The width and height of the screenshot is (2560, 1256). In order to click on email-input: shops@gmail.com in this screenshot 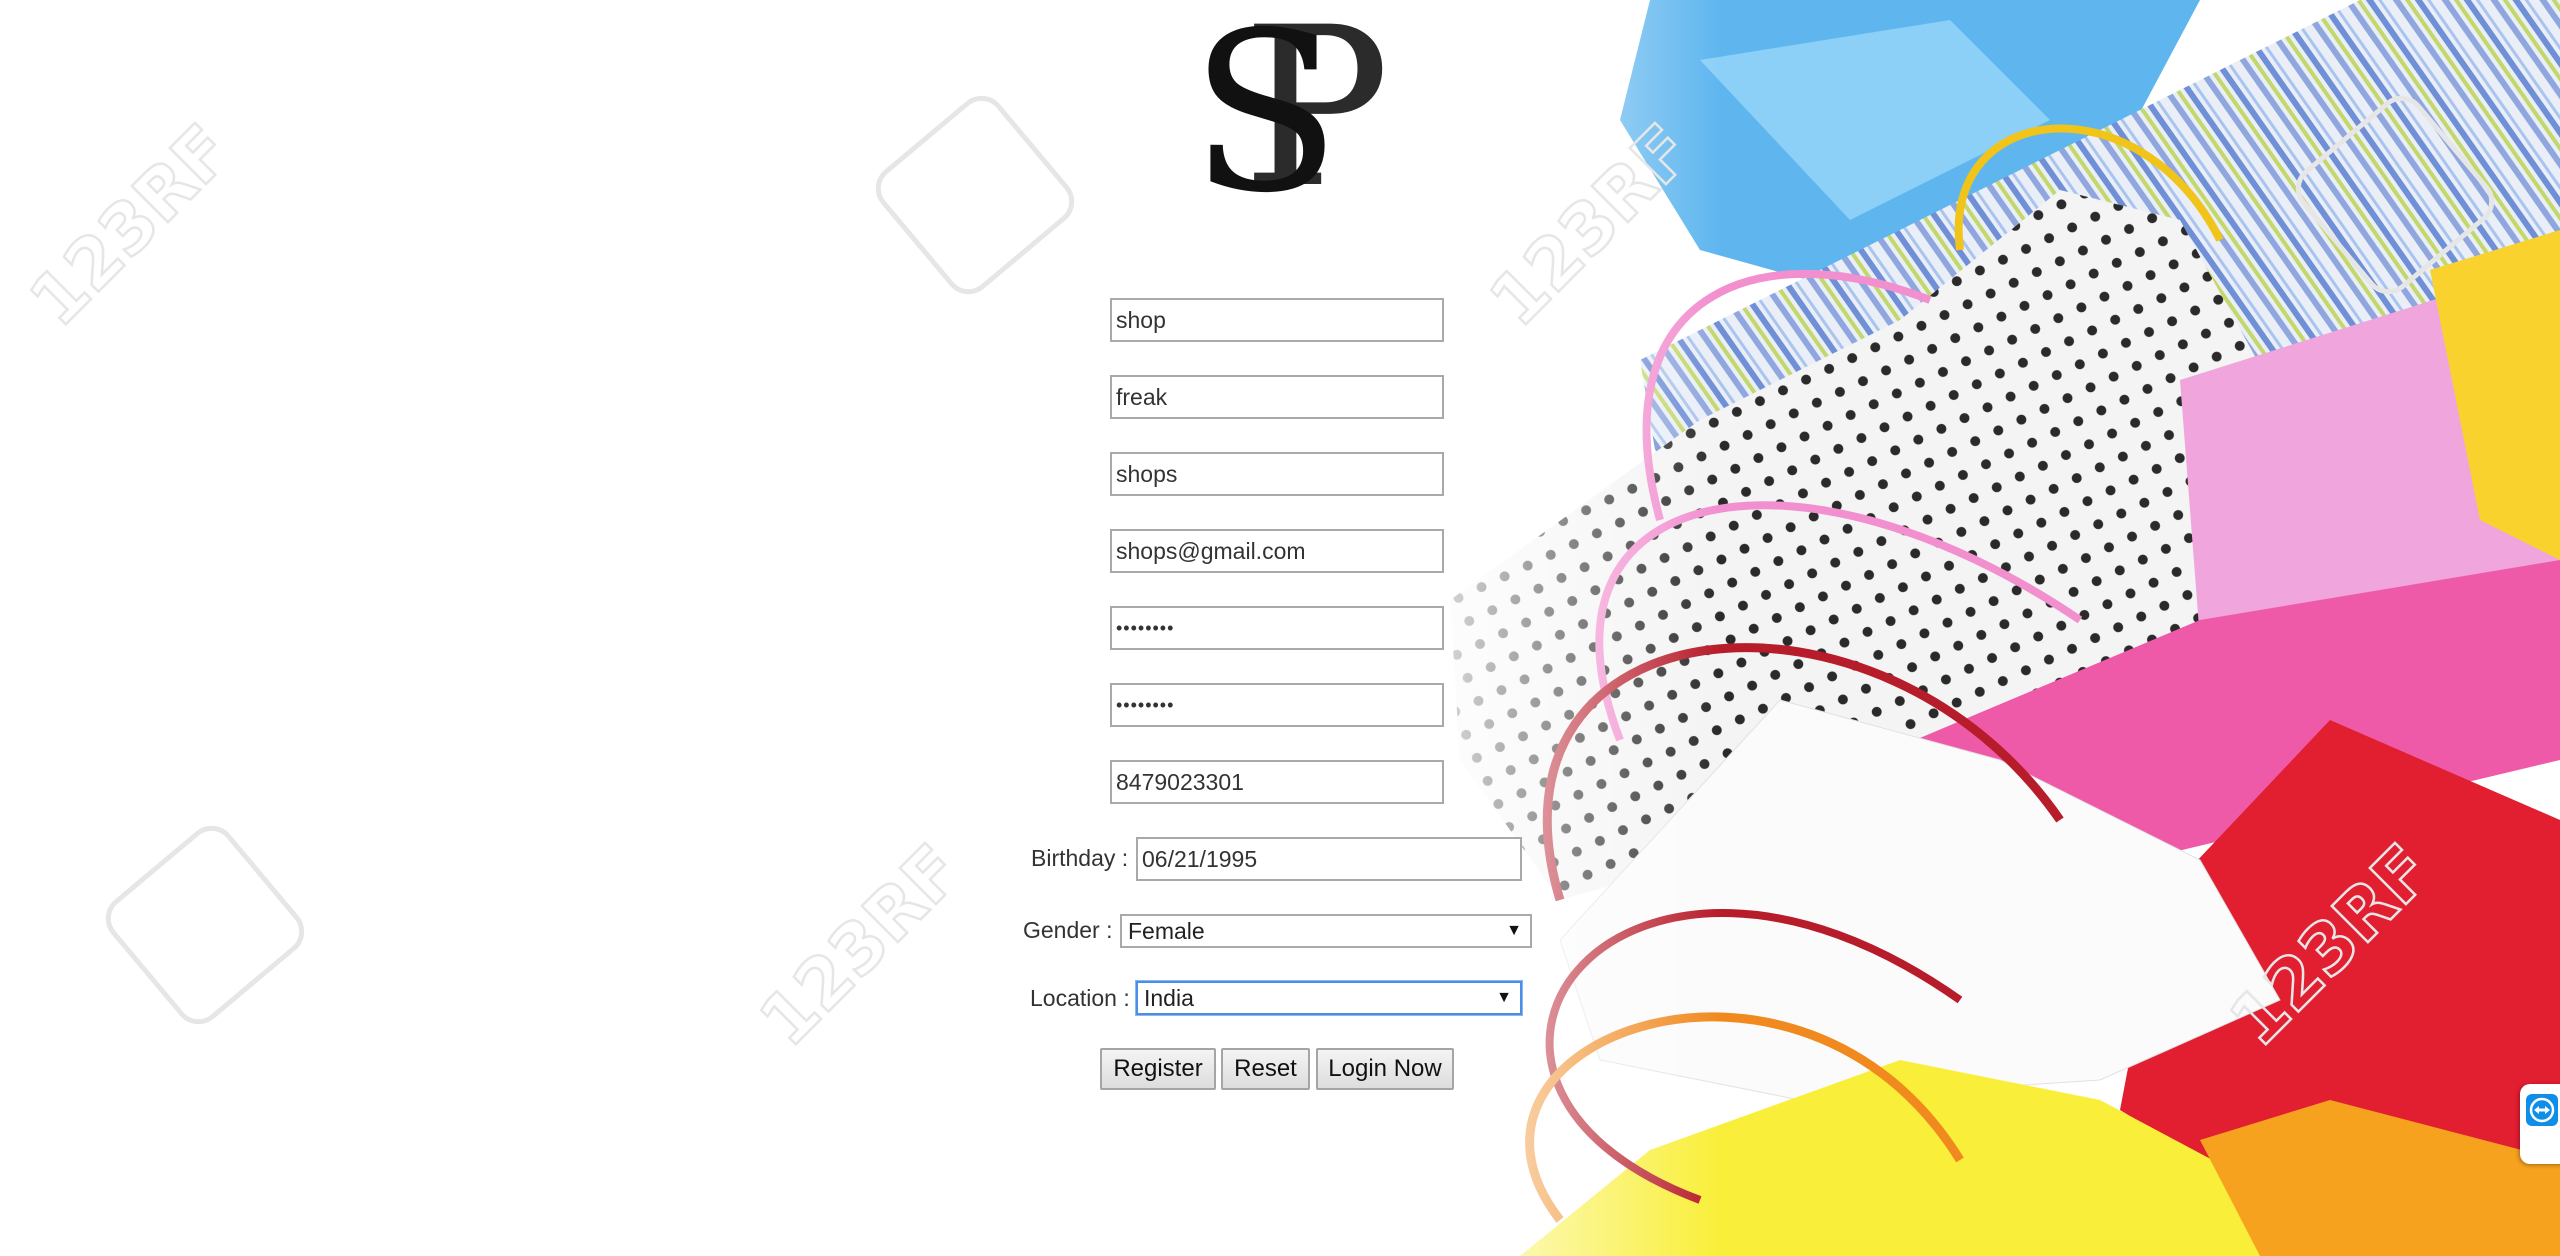, I will do `click(1277, 551)`.